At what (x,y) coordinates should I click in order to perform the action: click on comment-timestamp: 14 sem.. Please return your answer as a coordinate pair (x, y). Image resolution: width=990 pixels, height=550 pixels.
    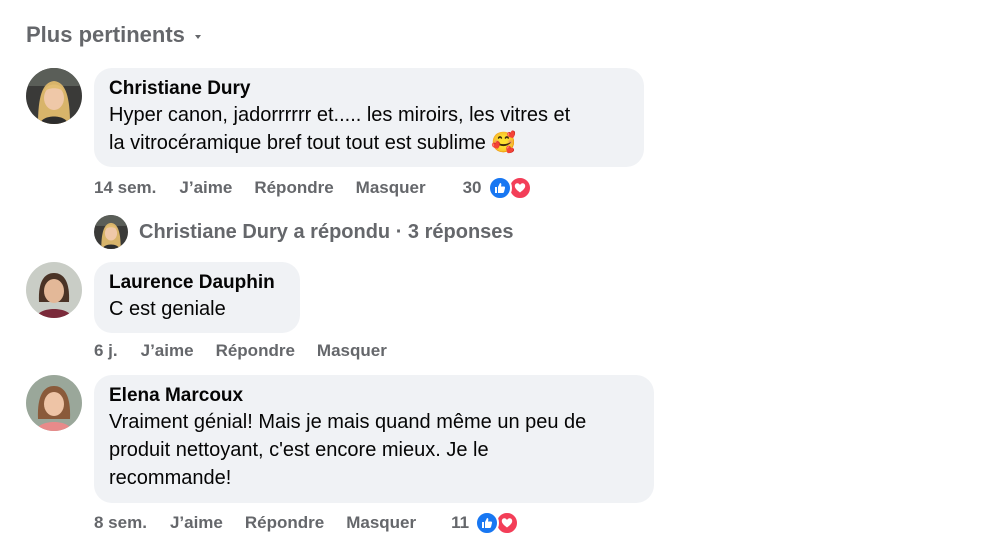
    Looking at the image, I should click on (125, 188).